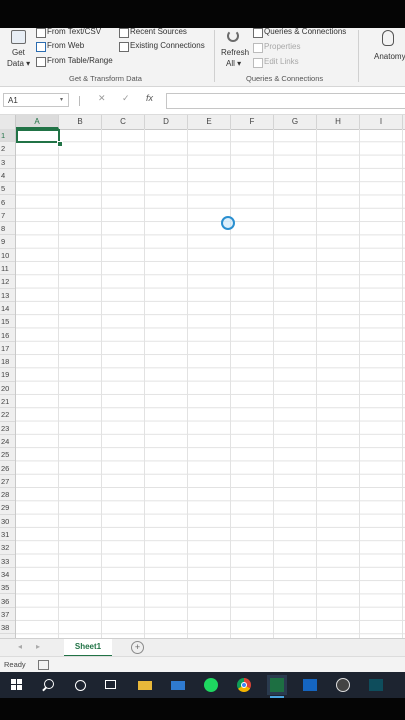  I want to click on row-header: 1, so click(7, 136).